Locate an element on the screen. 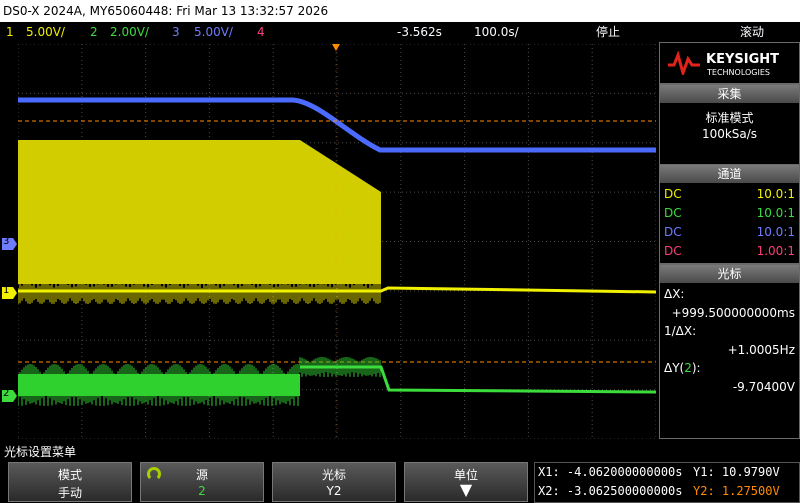  softkey-cursor-value: Y2 is located at coordinates (334, 491).